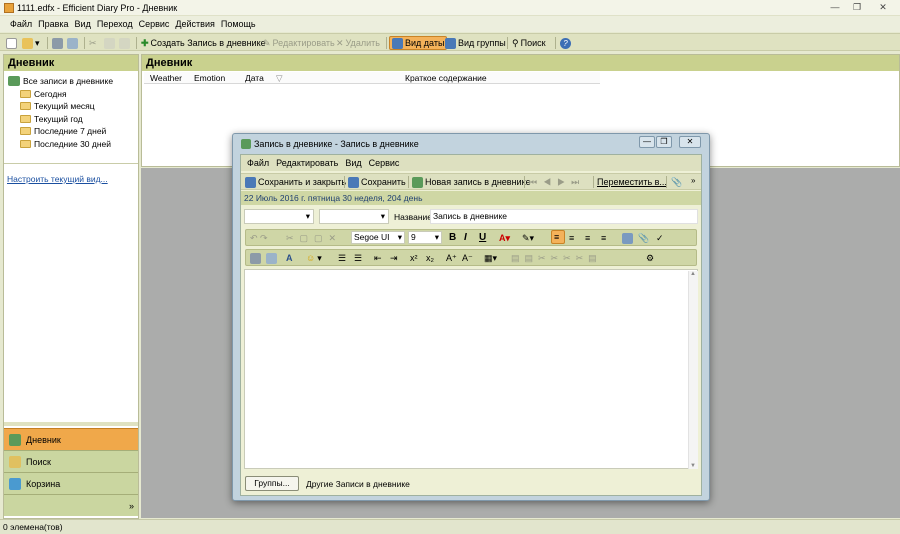 Image resolution: width=900 pixels, height=534 pixels. I want to click on table-button: ▦▾, so click(490, 258).